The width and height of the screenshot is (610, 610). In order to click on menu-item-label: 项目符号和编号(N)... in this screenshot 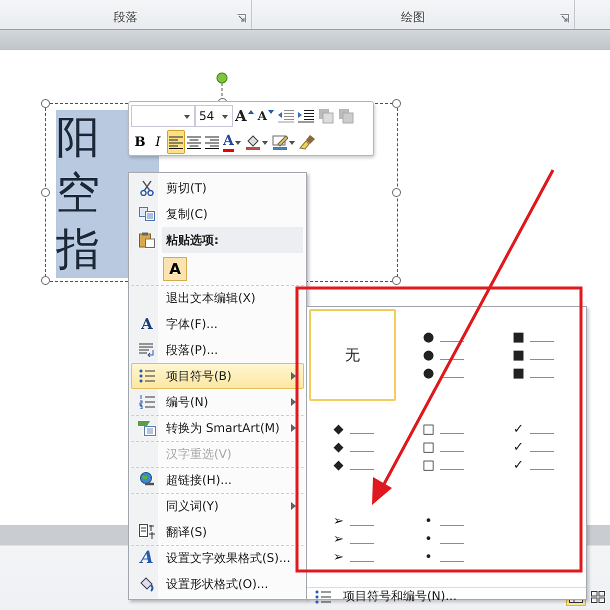, I will do `click(400, 596)`.